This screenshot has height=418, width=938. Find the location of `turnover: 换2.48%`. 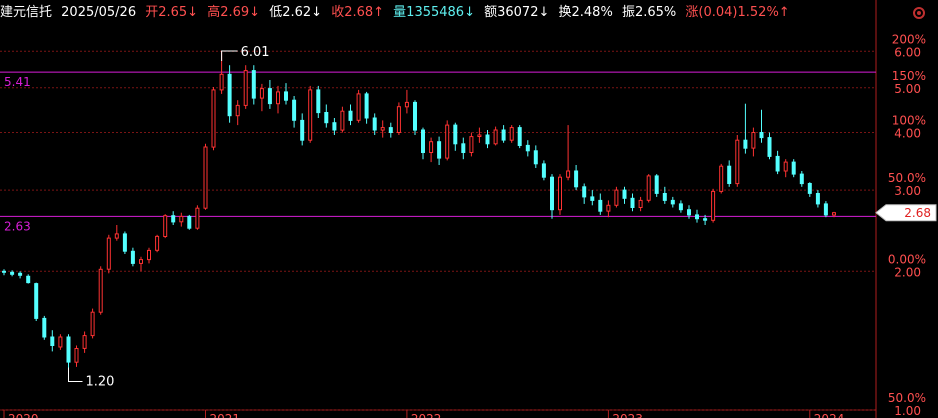

turnover: 换2.48% is located at coordinates (585, 12).